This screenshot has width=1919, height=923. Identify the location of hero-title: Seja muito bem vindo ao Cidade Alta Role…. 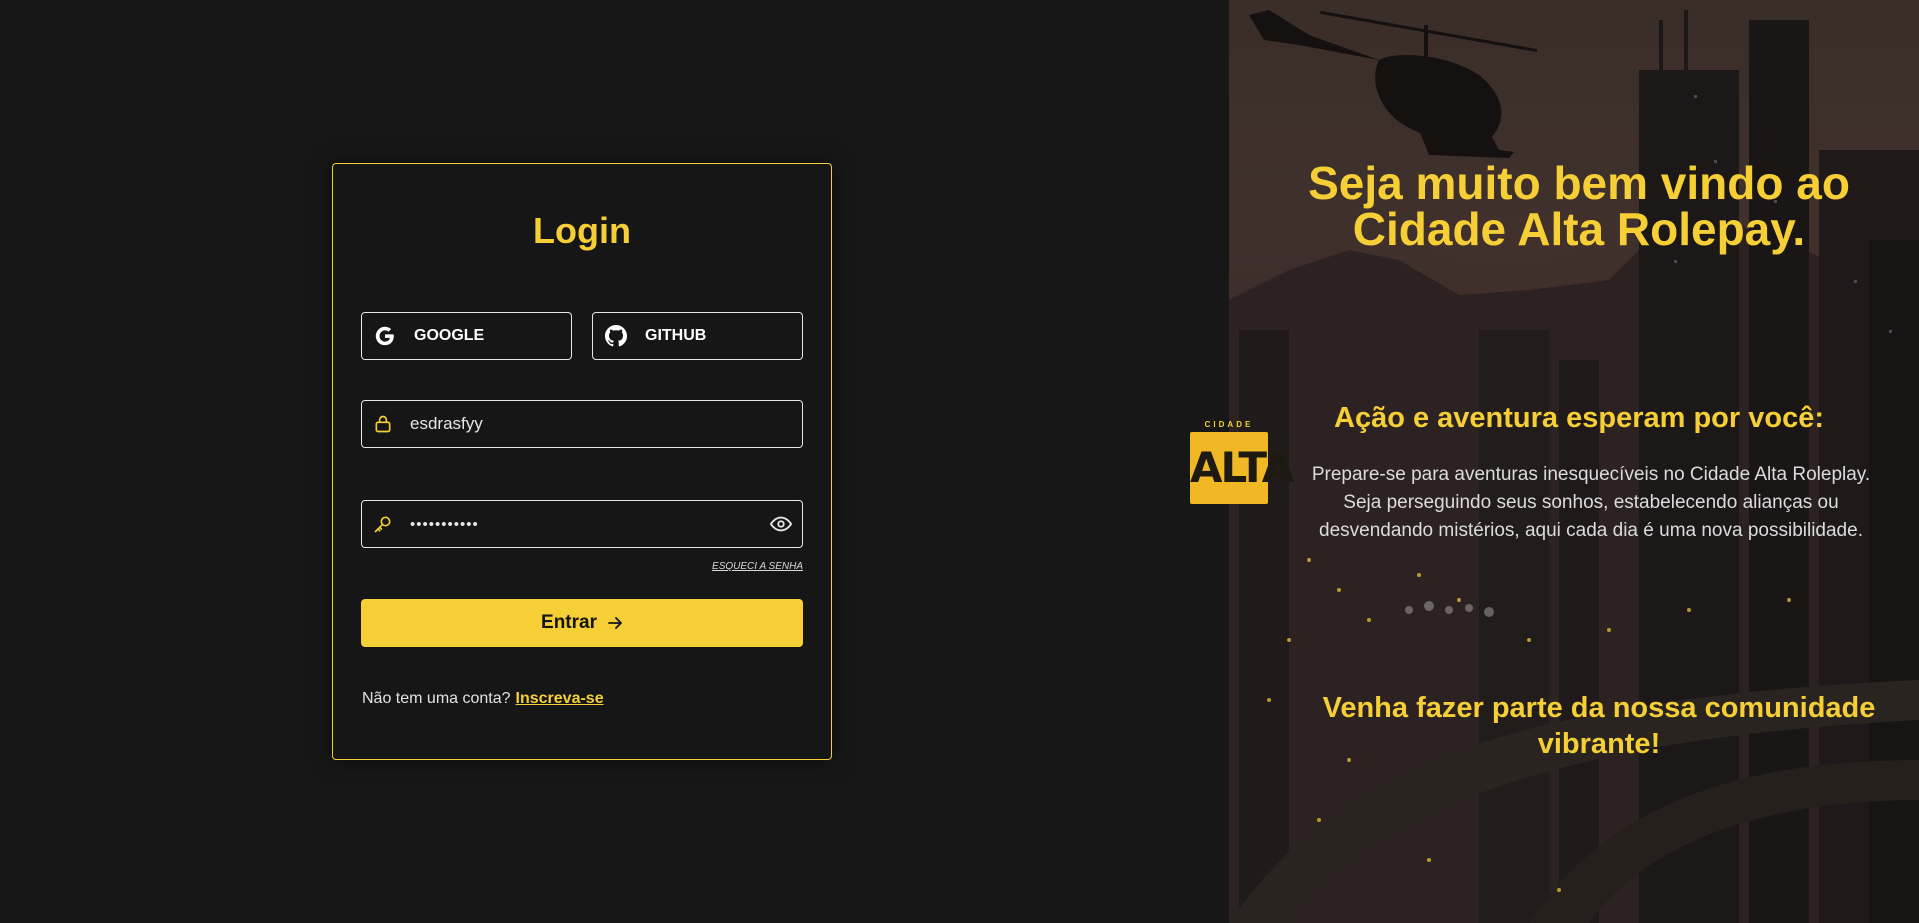
(1579, 206).